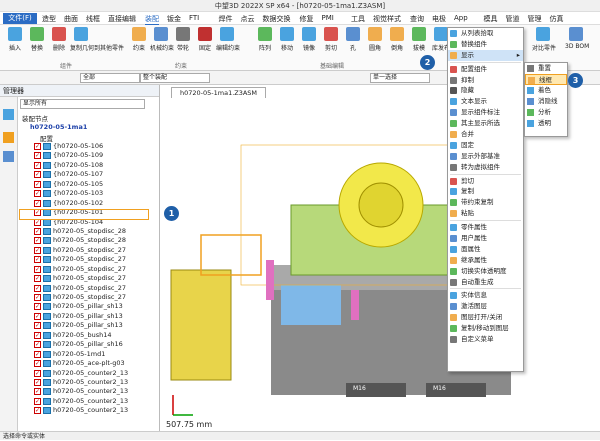 This screenshot has height=441, width=600. What do you see at coordinates (248, 19) in the screenshot?
I see `menu-item: 点云` at bounding box center [248, 19].